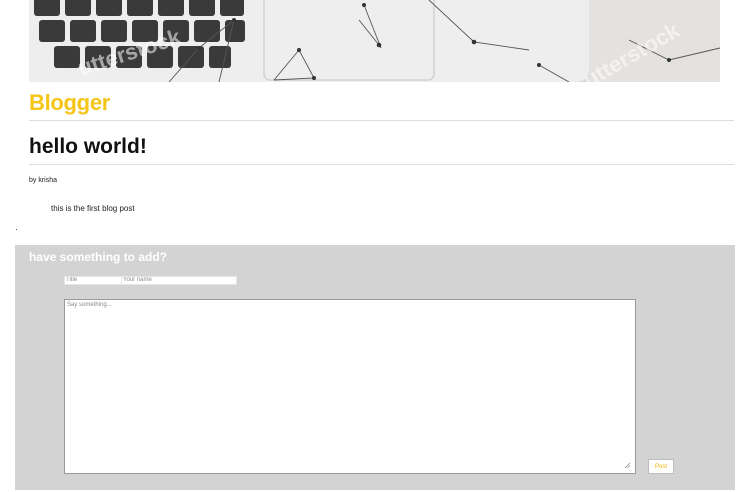 The image size is (750, 492). Describe the element at coordinates (88, 146) in the screenshot. I see `post-title: hello world!` at that location.